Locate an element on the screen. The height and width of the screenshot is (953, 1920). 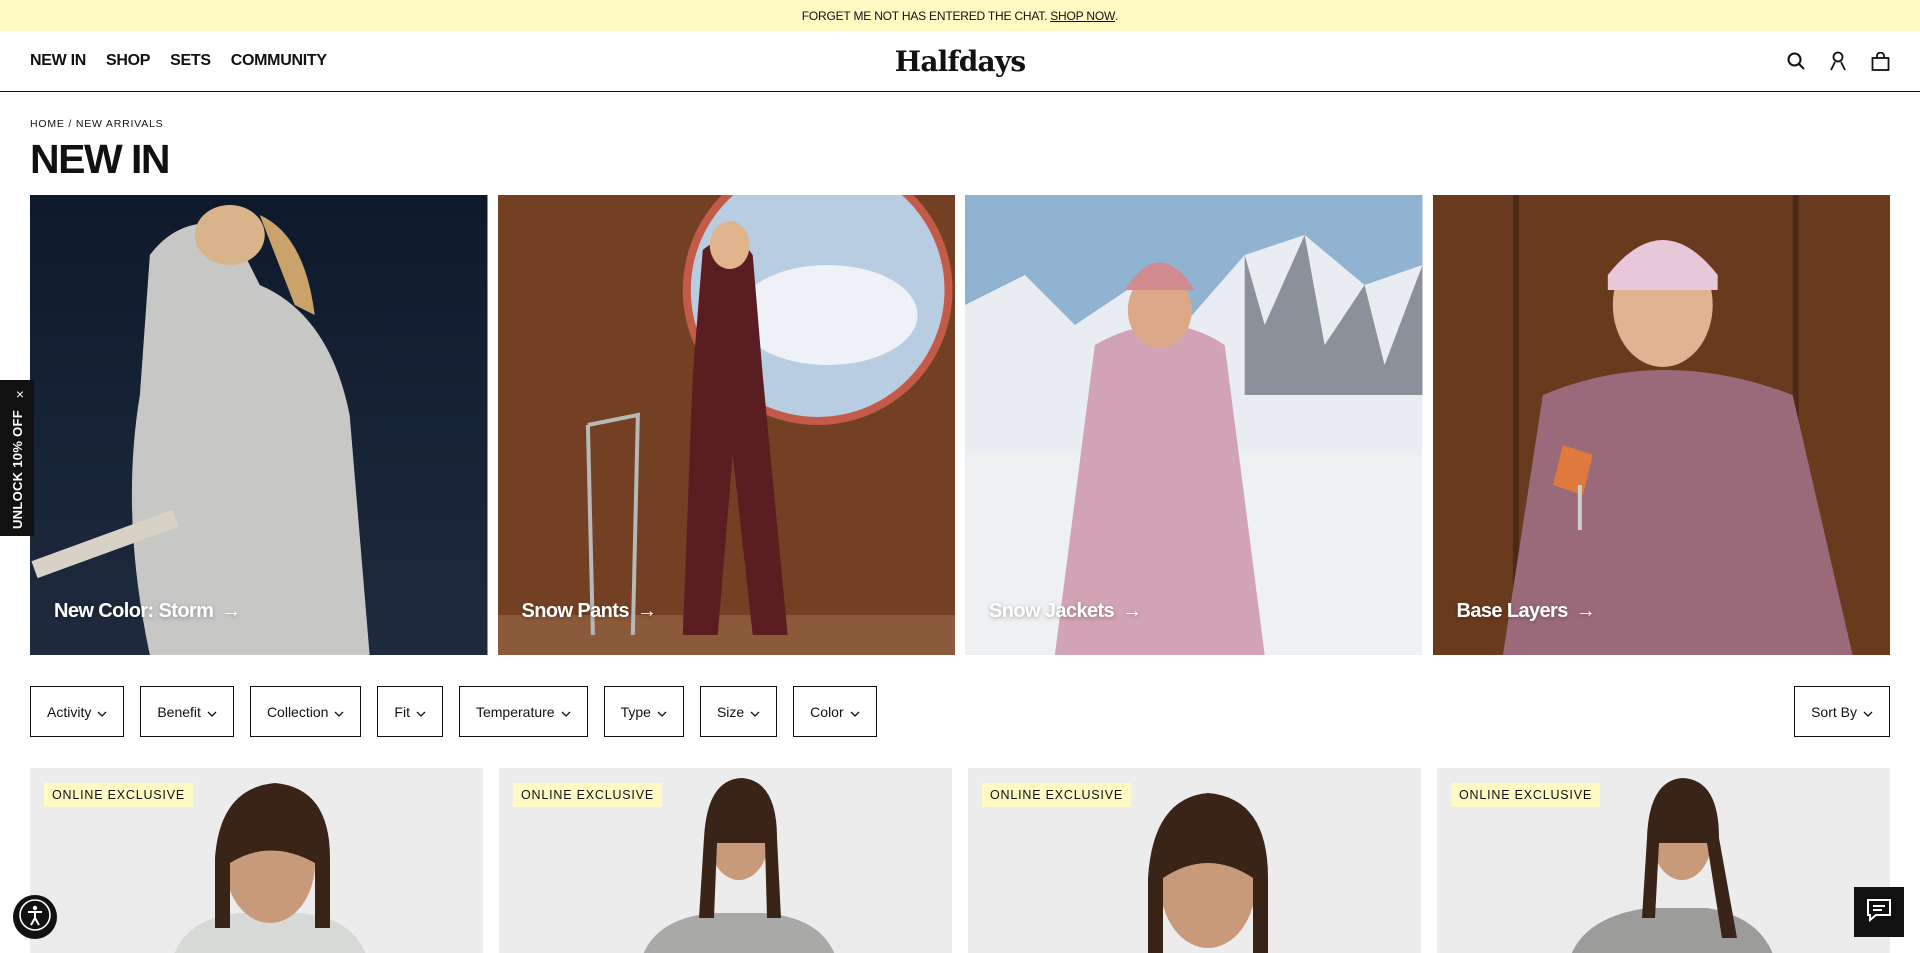
filter-size: Size is located at coordinates (738, 711).